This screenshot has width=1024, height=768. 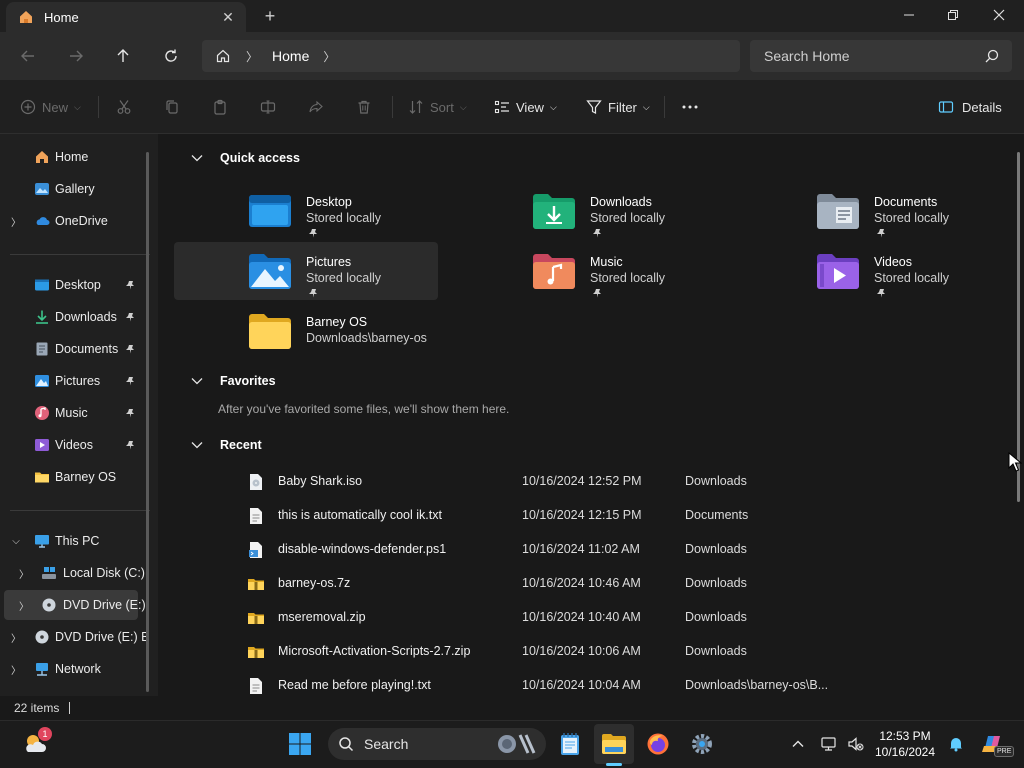 I want to click on quick-access-tile-desktop: Desktop Stored locally, so click(x=306, y=211).